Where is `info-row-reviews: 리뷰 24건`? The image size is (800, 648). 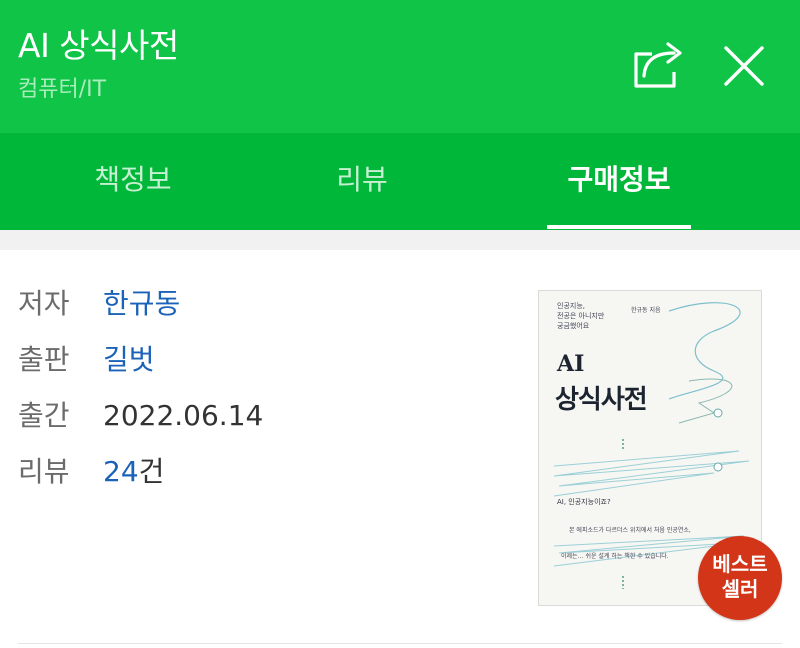 info-row-reviews: 리뷰 24건 is located at coordinates (91, 472).